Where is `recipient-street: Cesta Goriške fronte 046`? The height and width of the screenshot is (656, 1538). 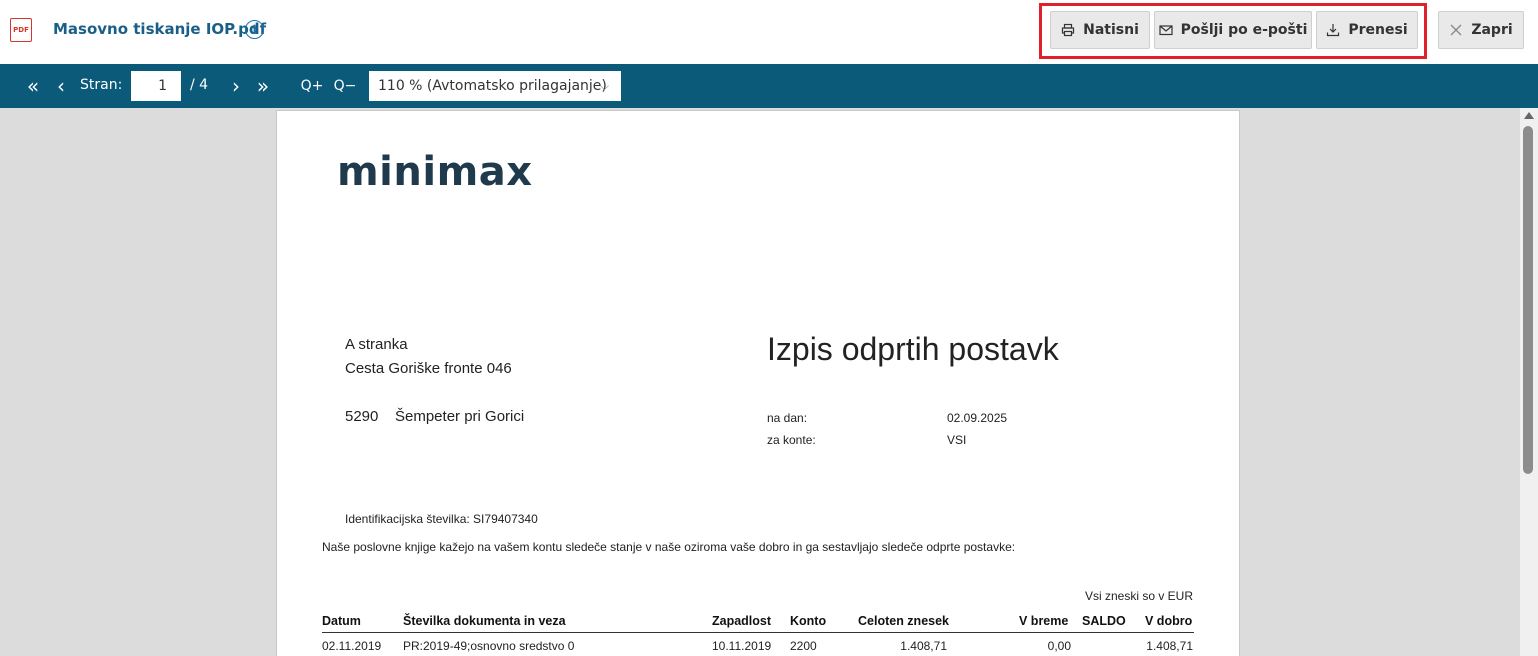
recipient-street: Cesta Goriške fronte 046 is located at coordinates (428, 368).